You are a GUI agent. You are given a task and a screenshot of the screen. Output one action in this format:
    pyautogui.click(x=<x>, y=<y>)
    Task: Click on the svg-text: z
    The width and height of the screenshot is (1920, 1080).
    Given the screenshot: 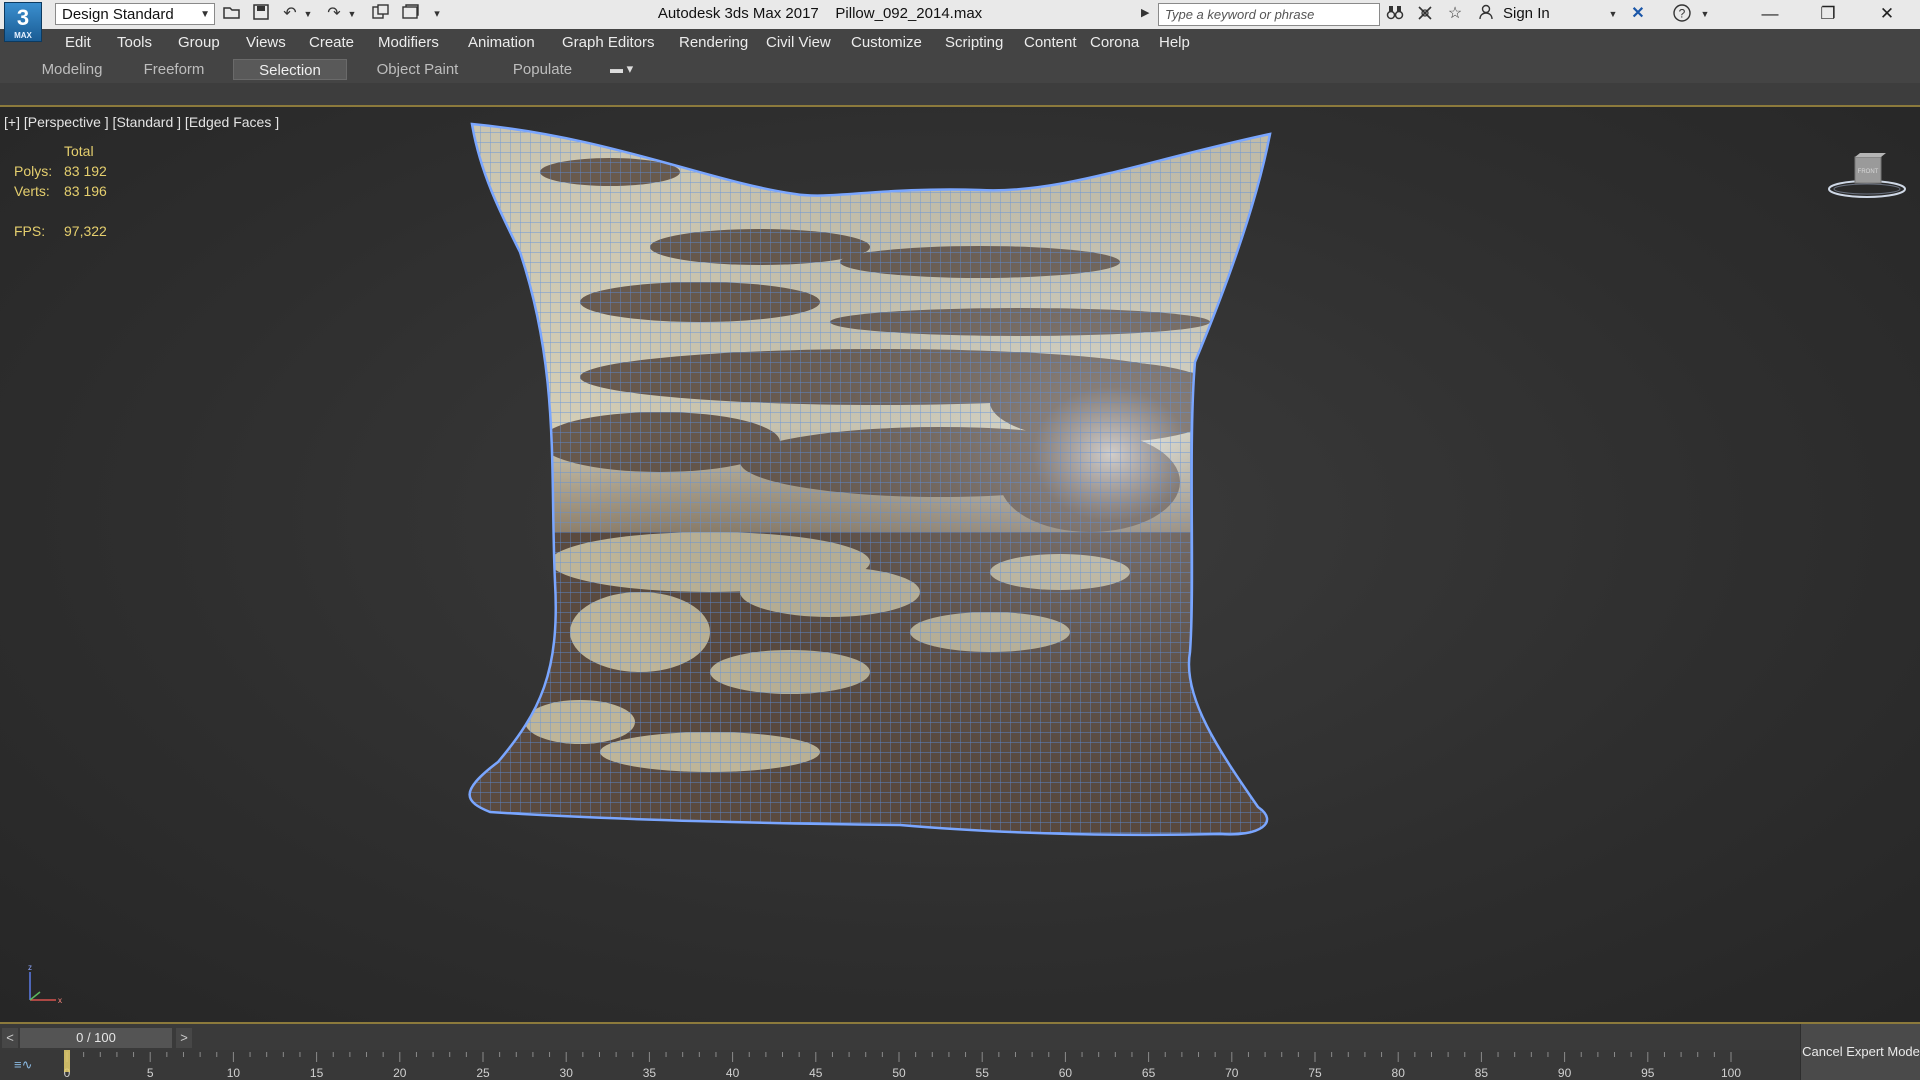 What is the action you would take?
    pyautogui.click(x=30, y=967)
    